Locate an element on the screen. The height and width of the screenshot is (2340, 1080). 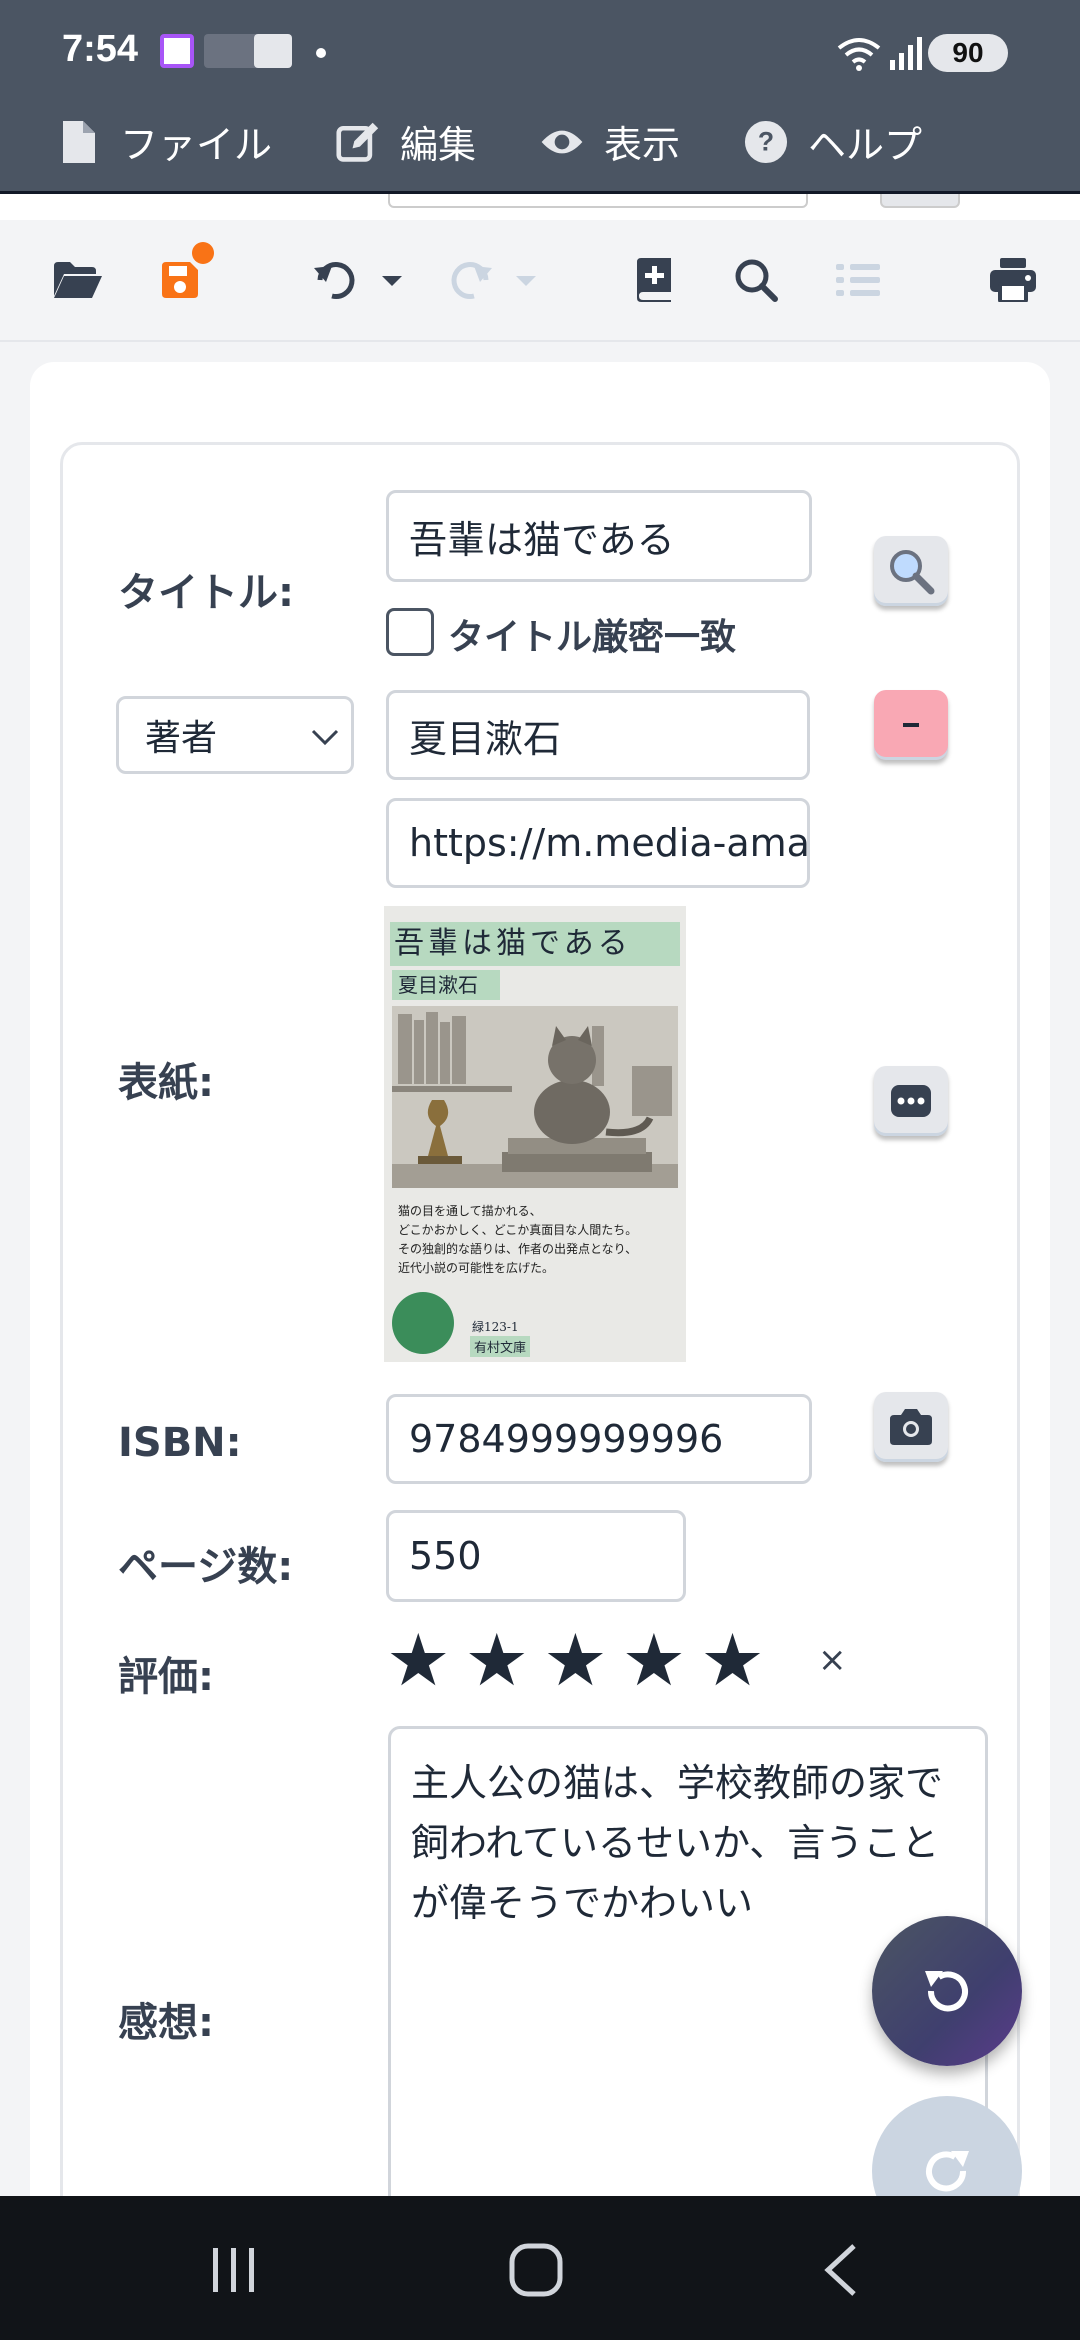
signal-icon is located at coordinates (906, 53).